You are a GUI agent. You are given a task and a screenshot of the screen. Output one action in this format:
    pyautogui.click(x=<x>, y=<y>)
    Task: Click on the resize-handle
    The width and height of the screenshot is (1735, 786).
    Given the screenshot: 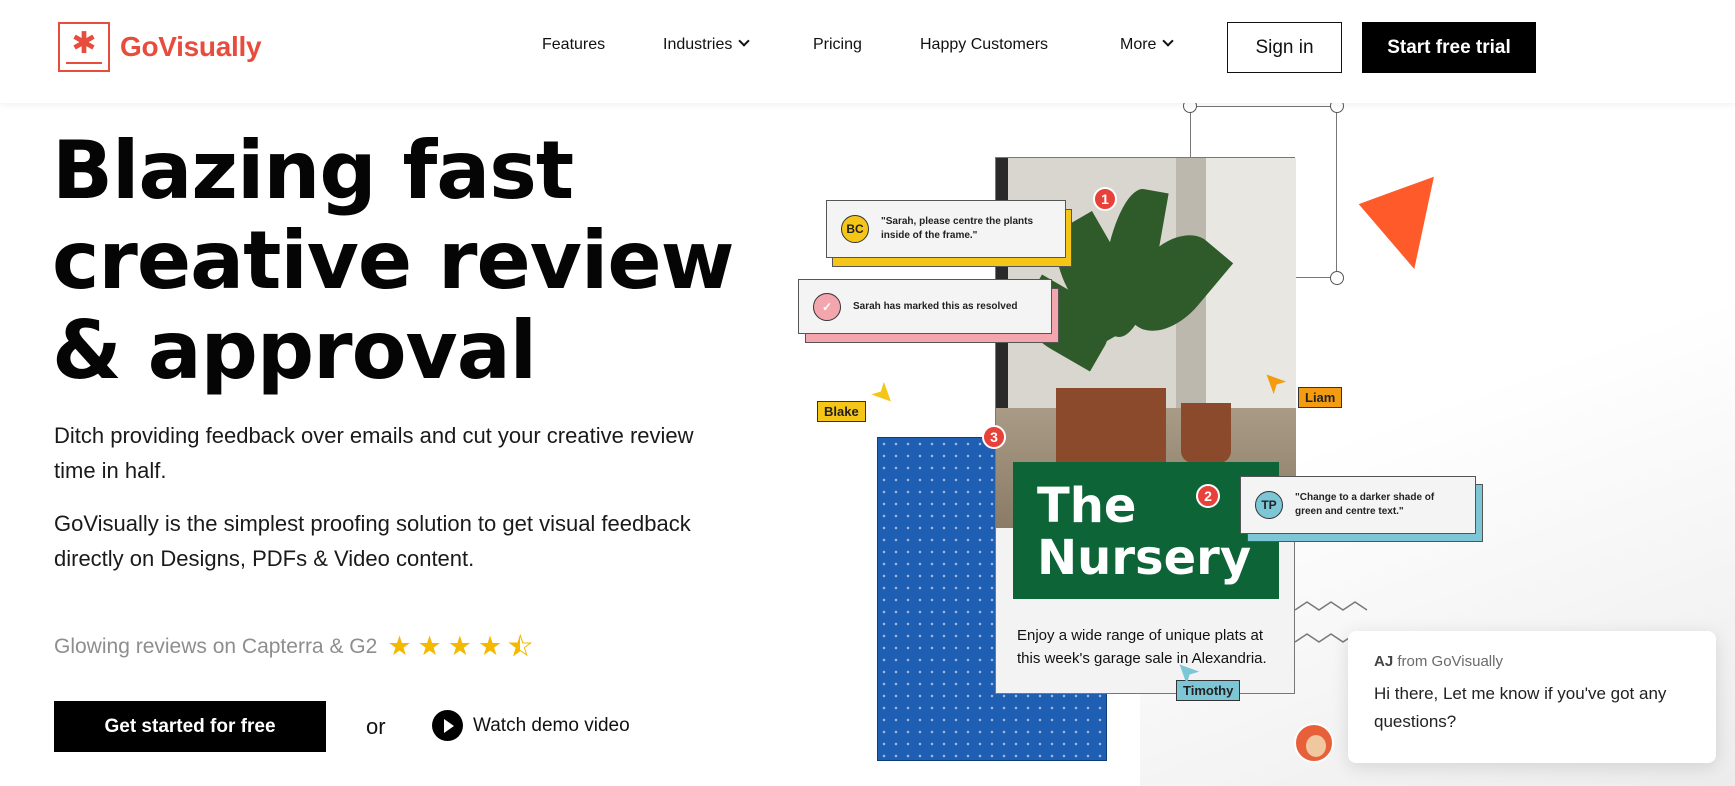 What is the action you would take?
    pyautogui.click(x=1337, y=278)
    